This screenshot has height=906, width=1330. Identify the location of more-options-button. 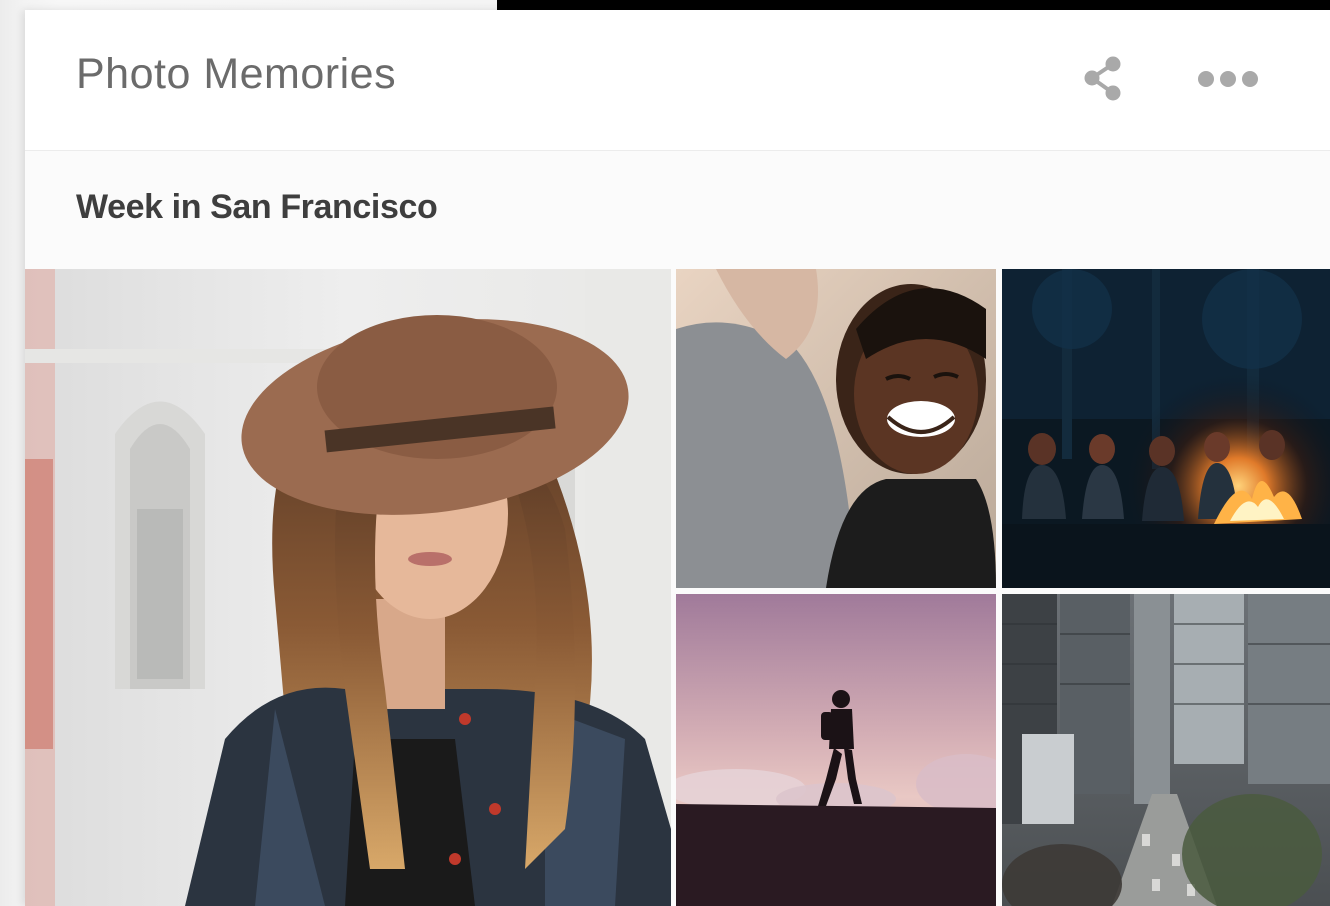
(1229, 79).